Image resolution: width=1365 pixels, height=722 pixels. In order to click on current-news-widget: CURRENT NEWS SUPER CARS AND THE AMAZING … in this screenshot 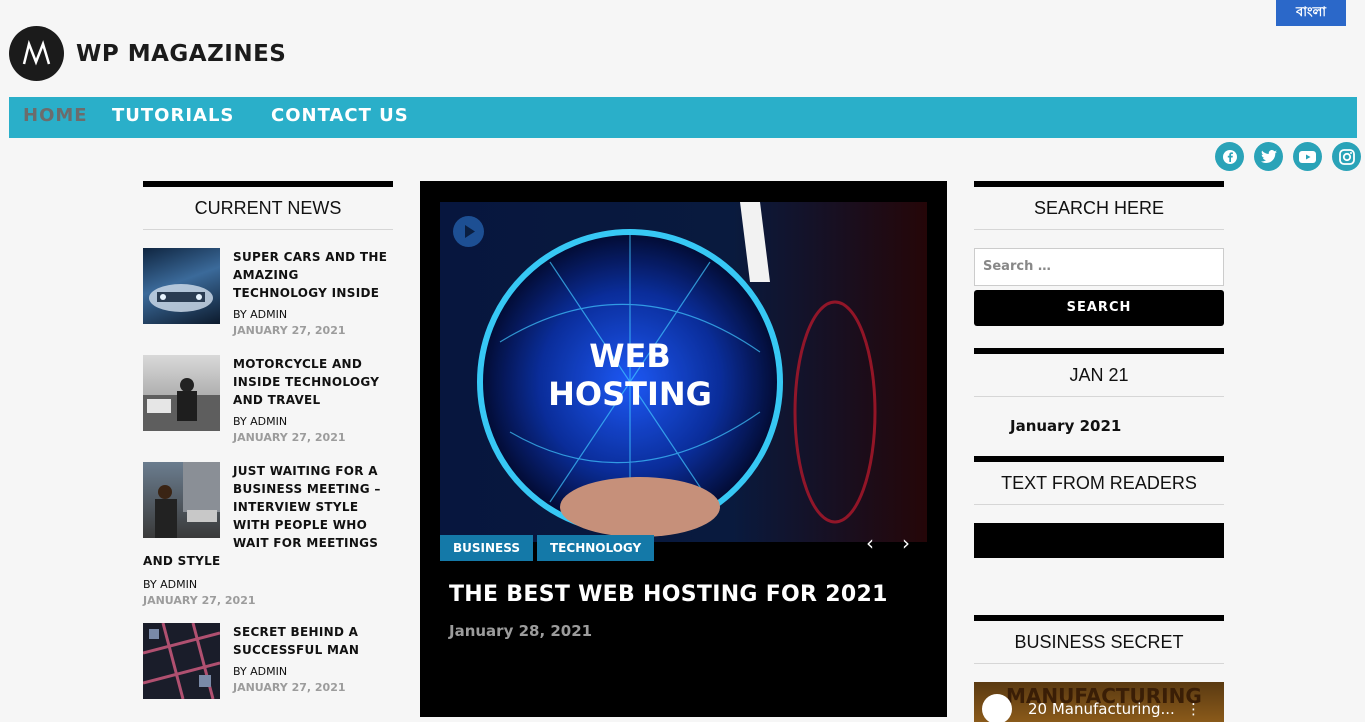, I will do `click(268, 442)`.